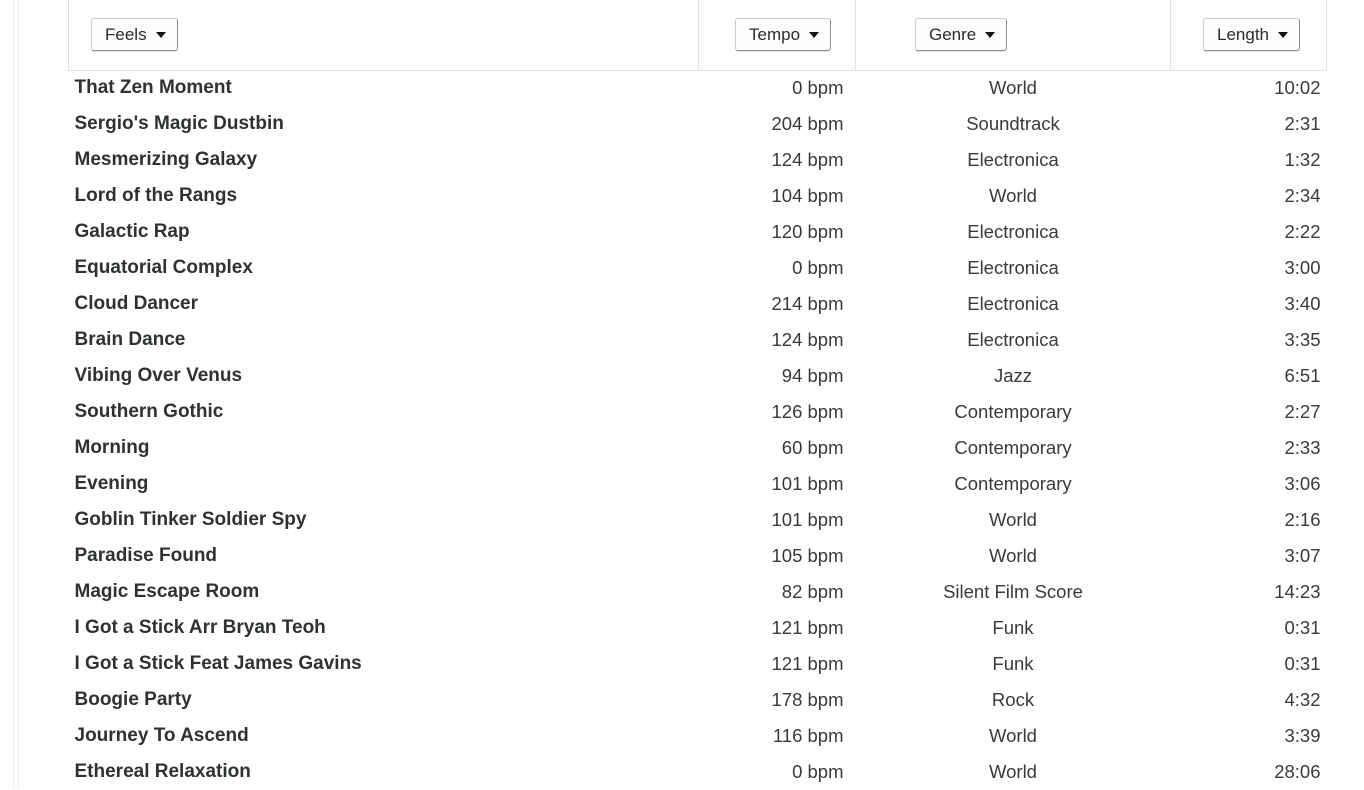 The height and width of the screenshot is (790, 1364). I want to click on table-row: That Zen Moment 0 bpm World 10:02, so click(698, 88).